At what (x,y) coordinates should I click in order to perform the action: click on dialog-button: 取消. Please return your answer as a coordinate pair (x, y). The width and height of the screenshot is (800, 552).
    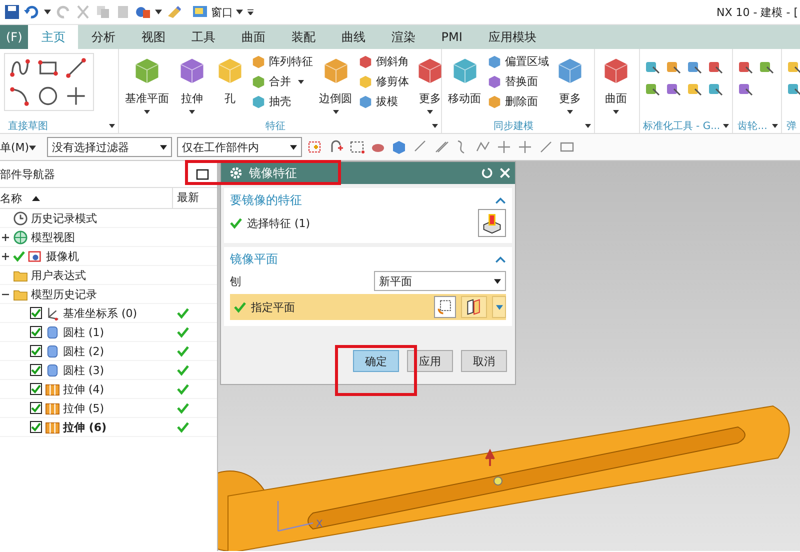
    Looking at the image, I should click on (484, 361).